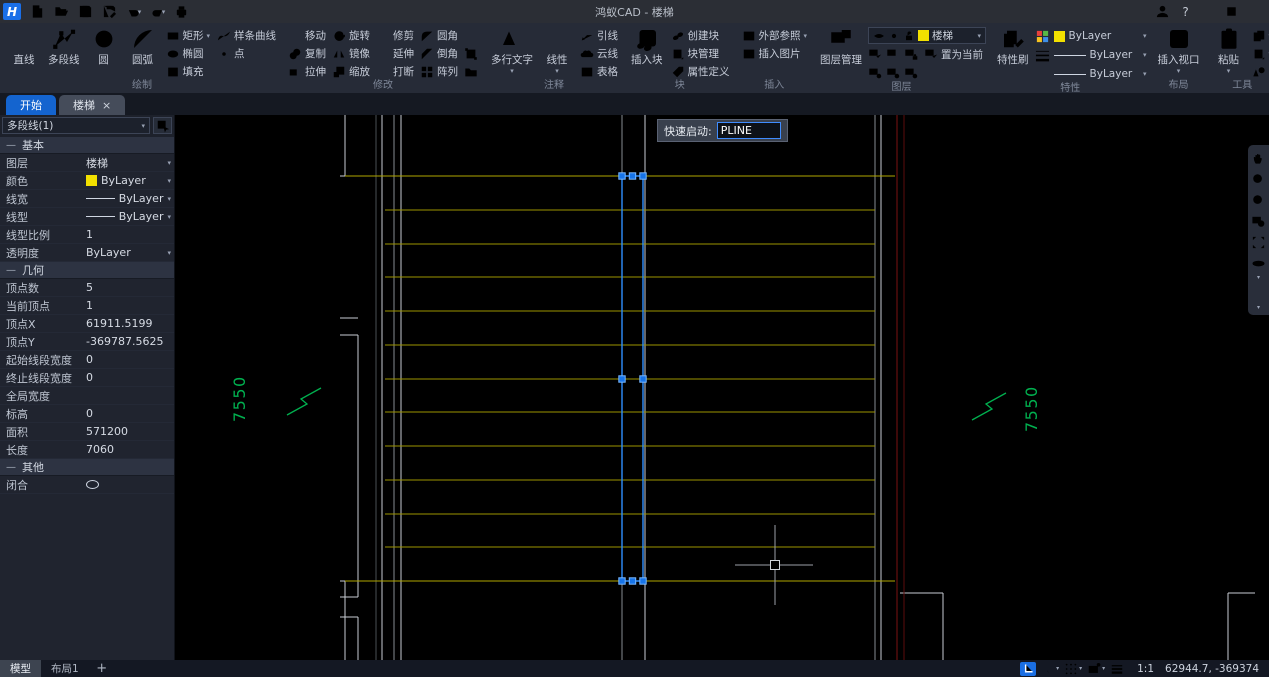 This screenshot has width=1269, height=677. Describe the element at coordinates (471, 35) in the screenshot. I see `erase-button` at that location.